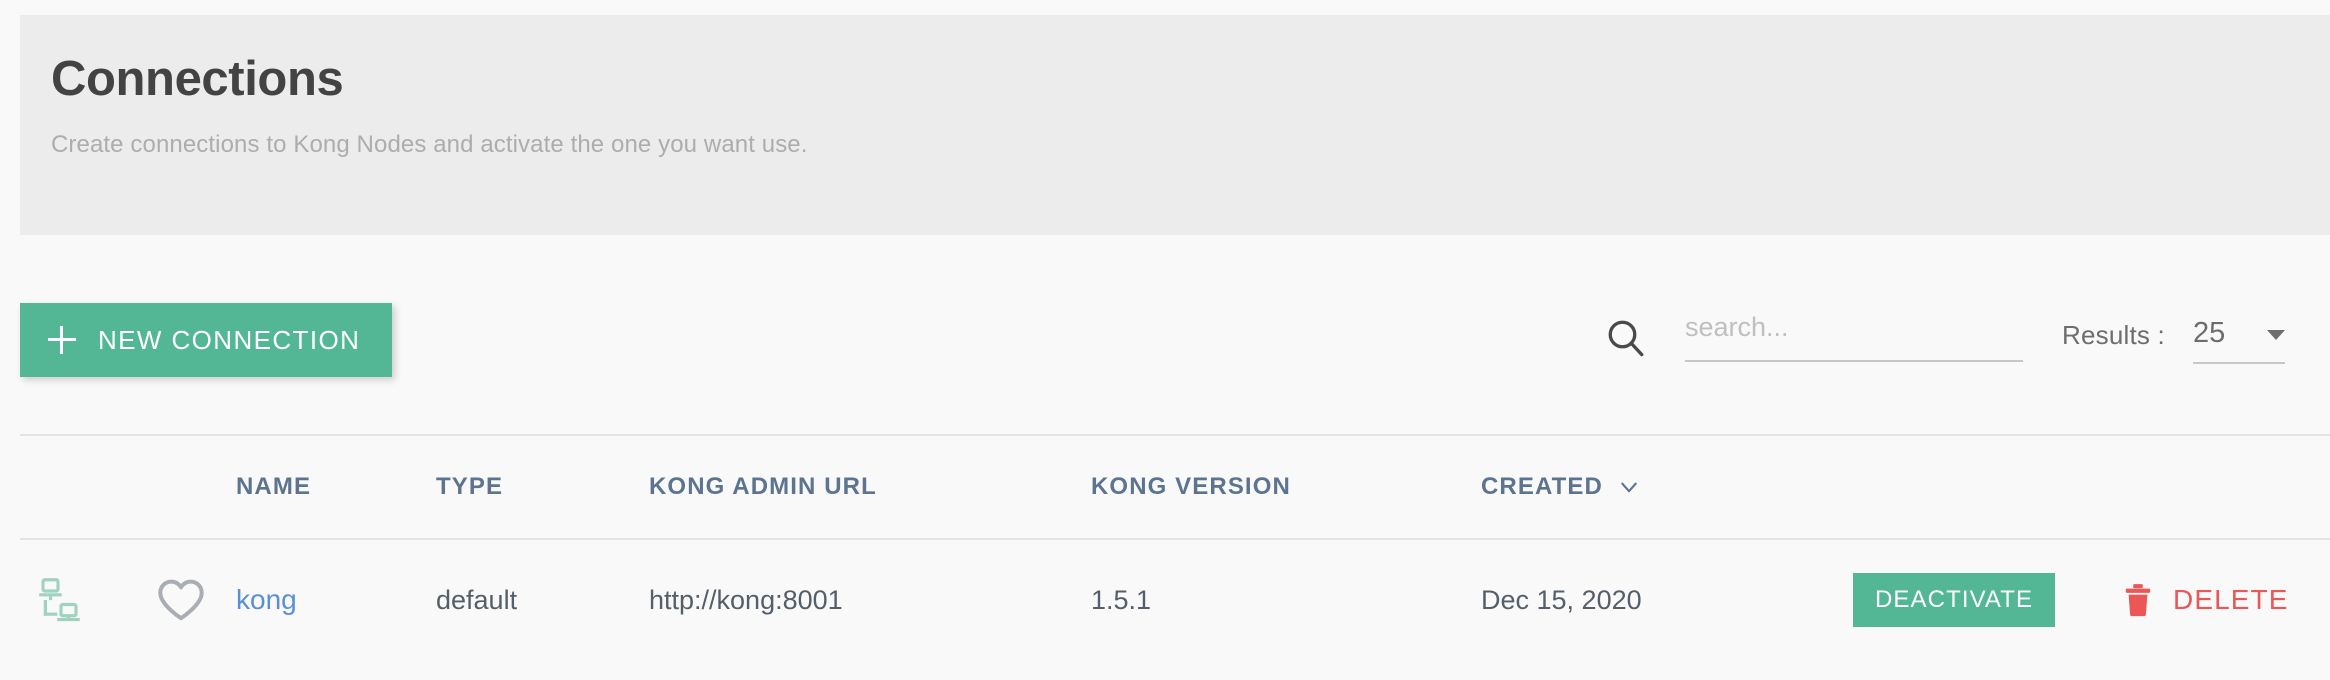 Image resolution: width=2330 pixels, height=680 pixels. What do you see at coordinates (196, 487) in the screenshot?
I see `column-header-favorite` at bounding box center [196, 487].